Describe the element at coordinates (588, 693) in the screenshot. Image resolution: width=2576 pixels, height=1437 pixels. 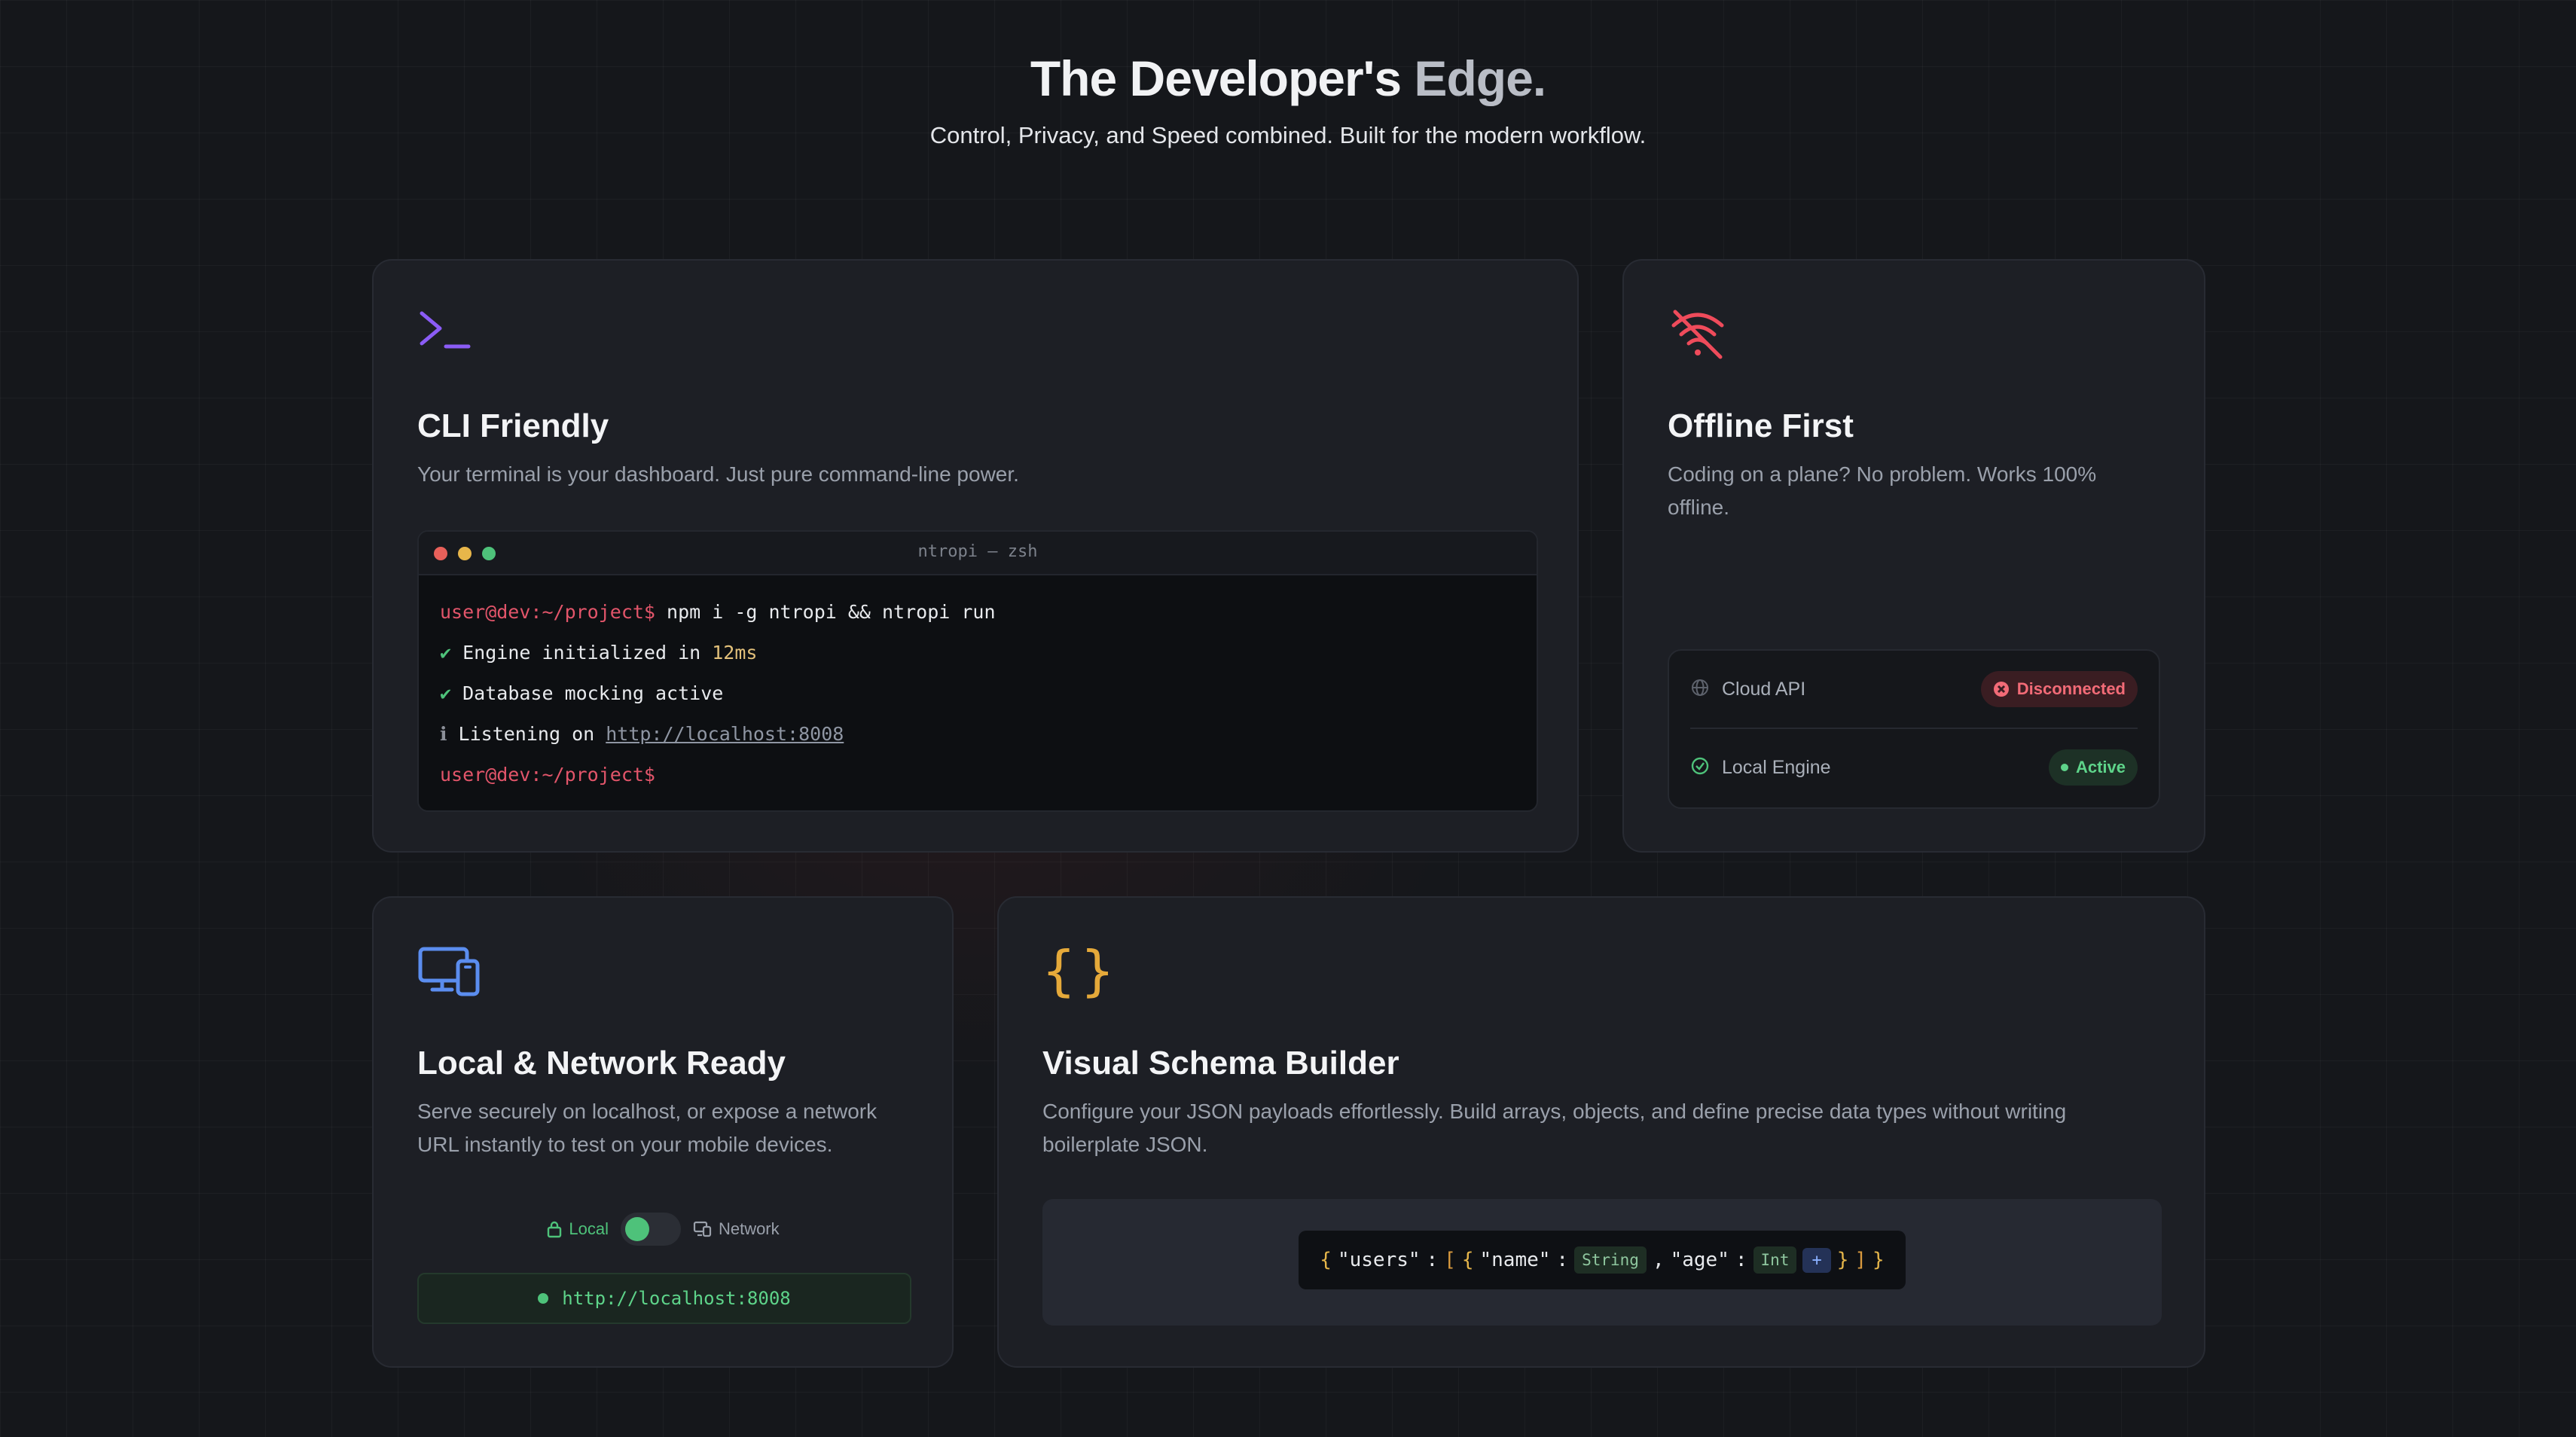
I see `terminal-text: Database mocking active` at that location.